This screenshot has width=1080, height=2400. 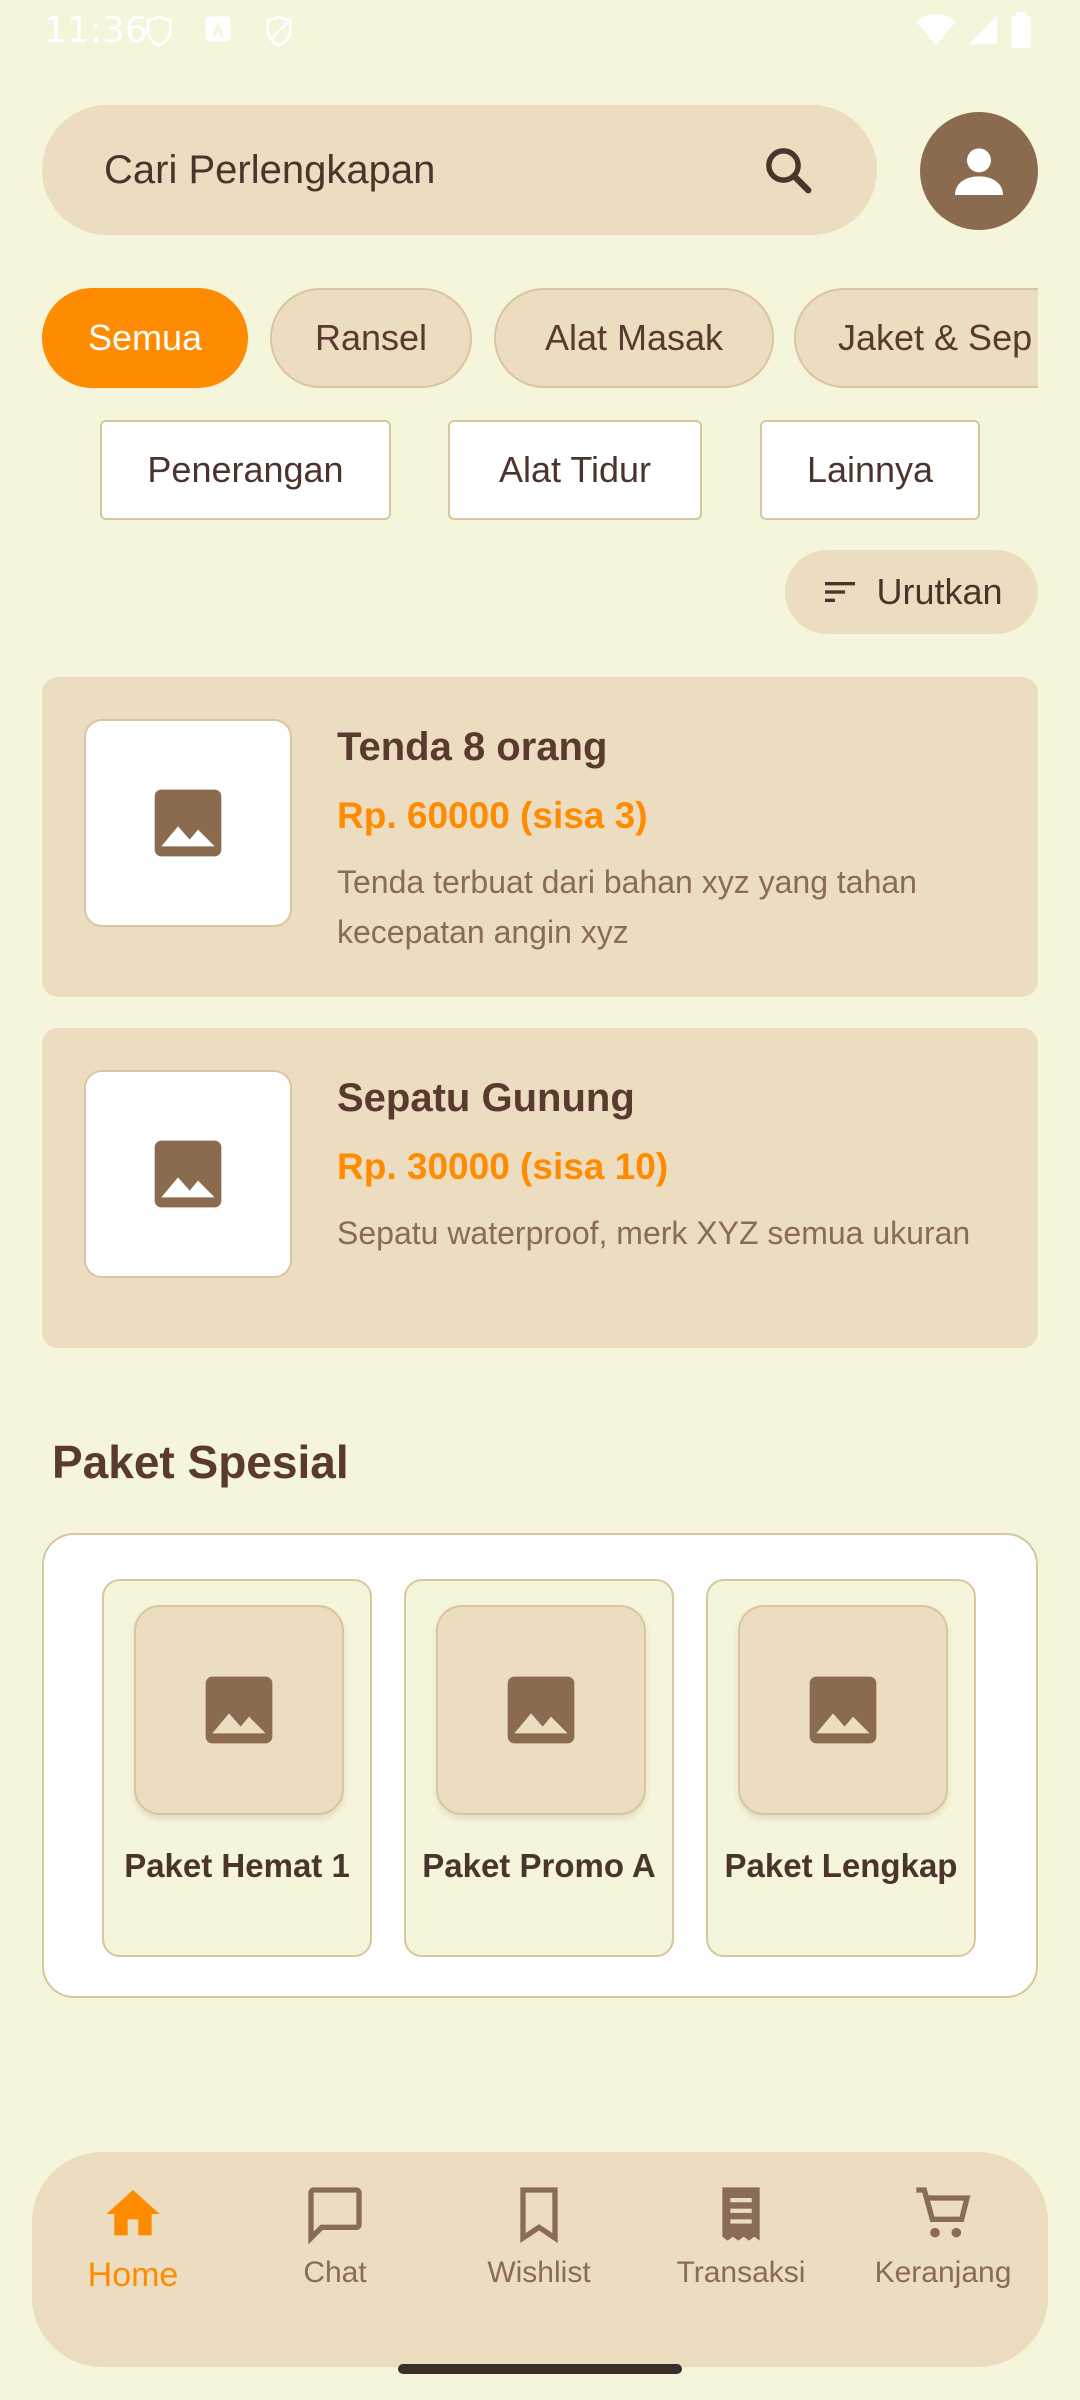 What do you see at coordinates (145, 338) in the screenshot?
I see `chip-semua: Semua` at bounding box center [145, 338].